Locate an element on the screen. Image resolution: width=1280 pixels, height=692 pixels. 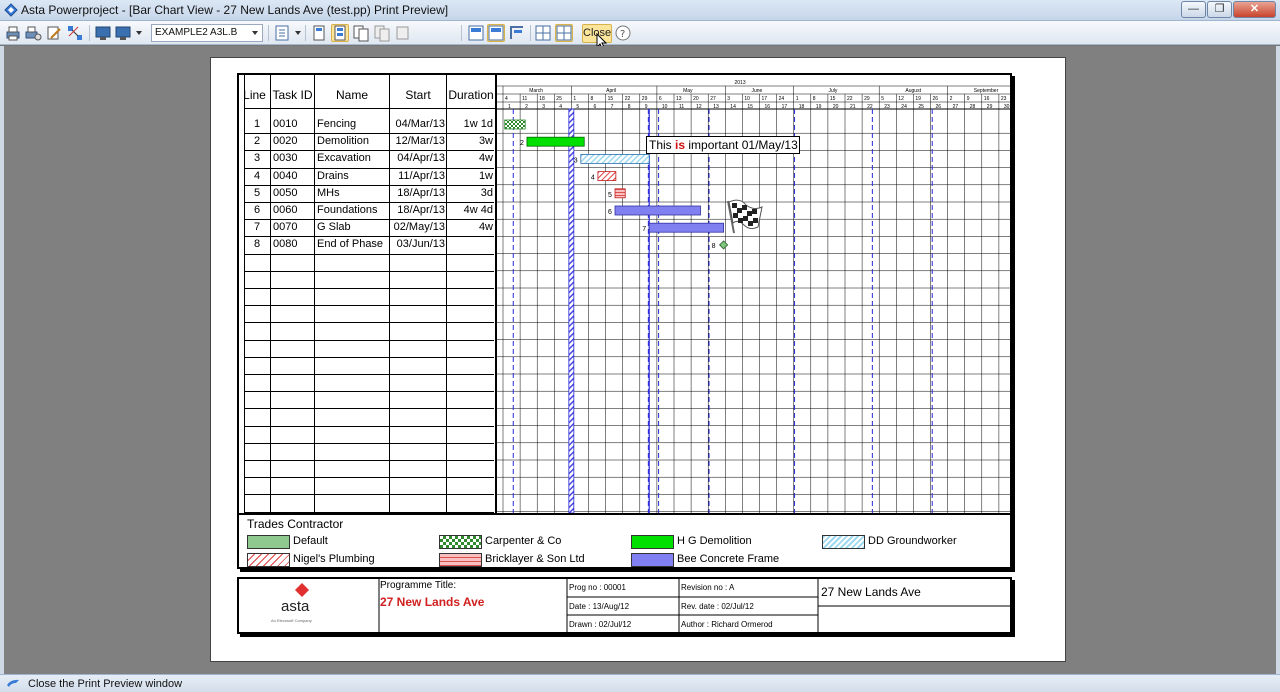
page-layout-icon is located at coordinates (282, 33).